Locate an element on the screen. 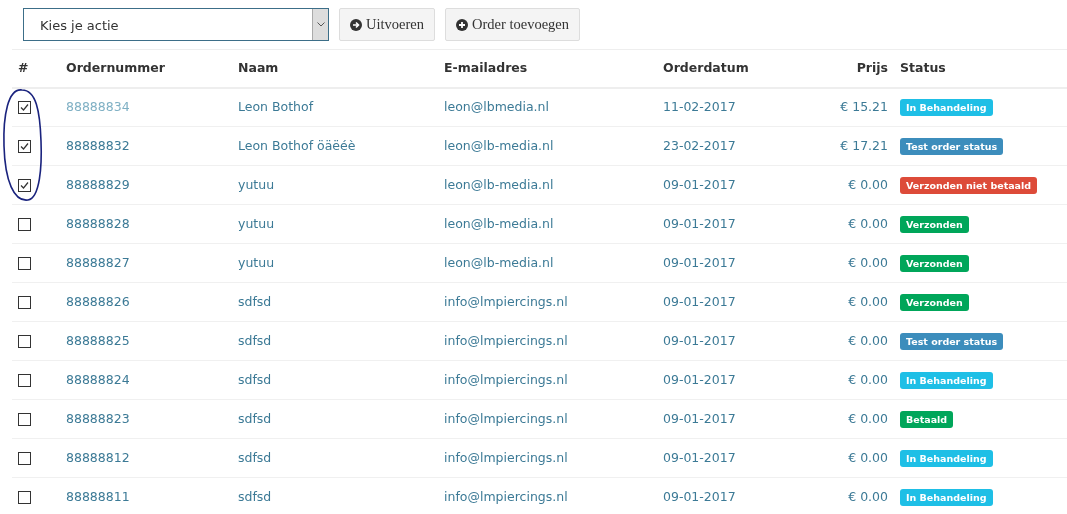 The width and height of the screenshot is (1067, 514). order-number-link: 88888828 is located at coordinates (146, 224).